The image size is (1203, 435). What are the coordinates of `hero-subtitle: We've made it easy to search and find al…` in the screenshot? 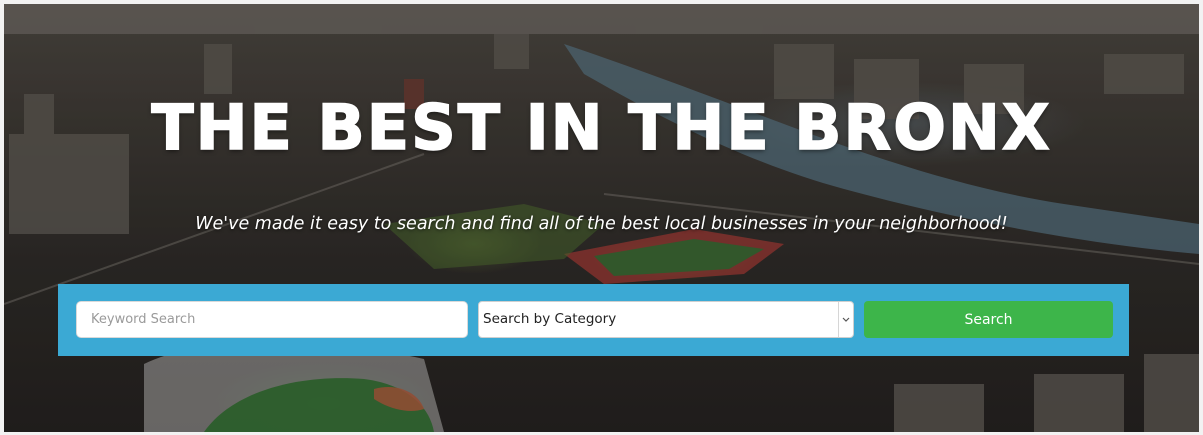 It's located at (601, 224).